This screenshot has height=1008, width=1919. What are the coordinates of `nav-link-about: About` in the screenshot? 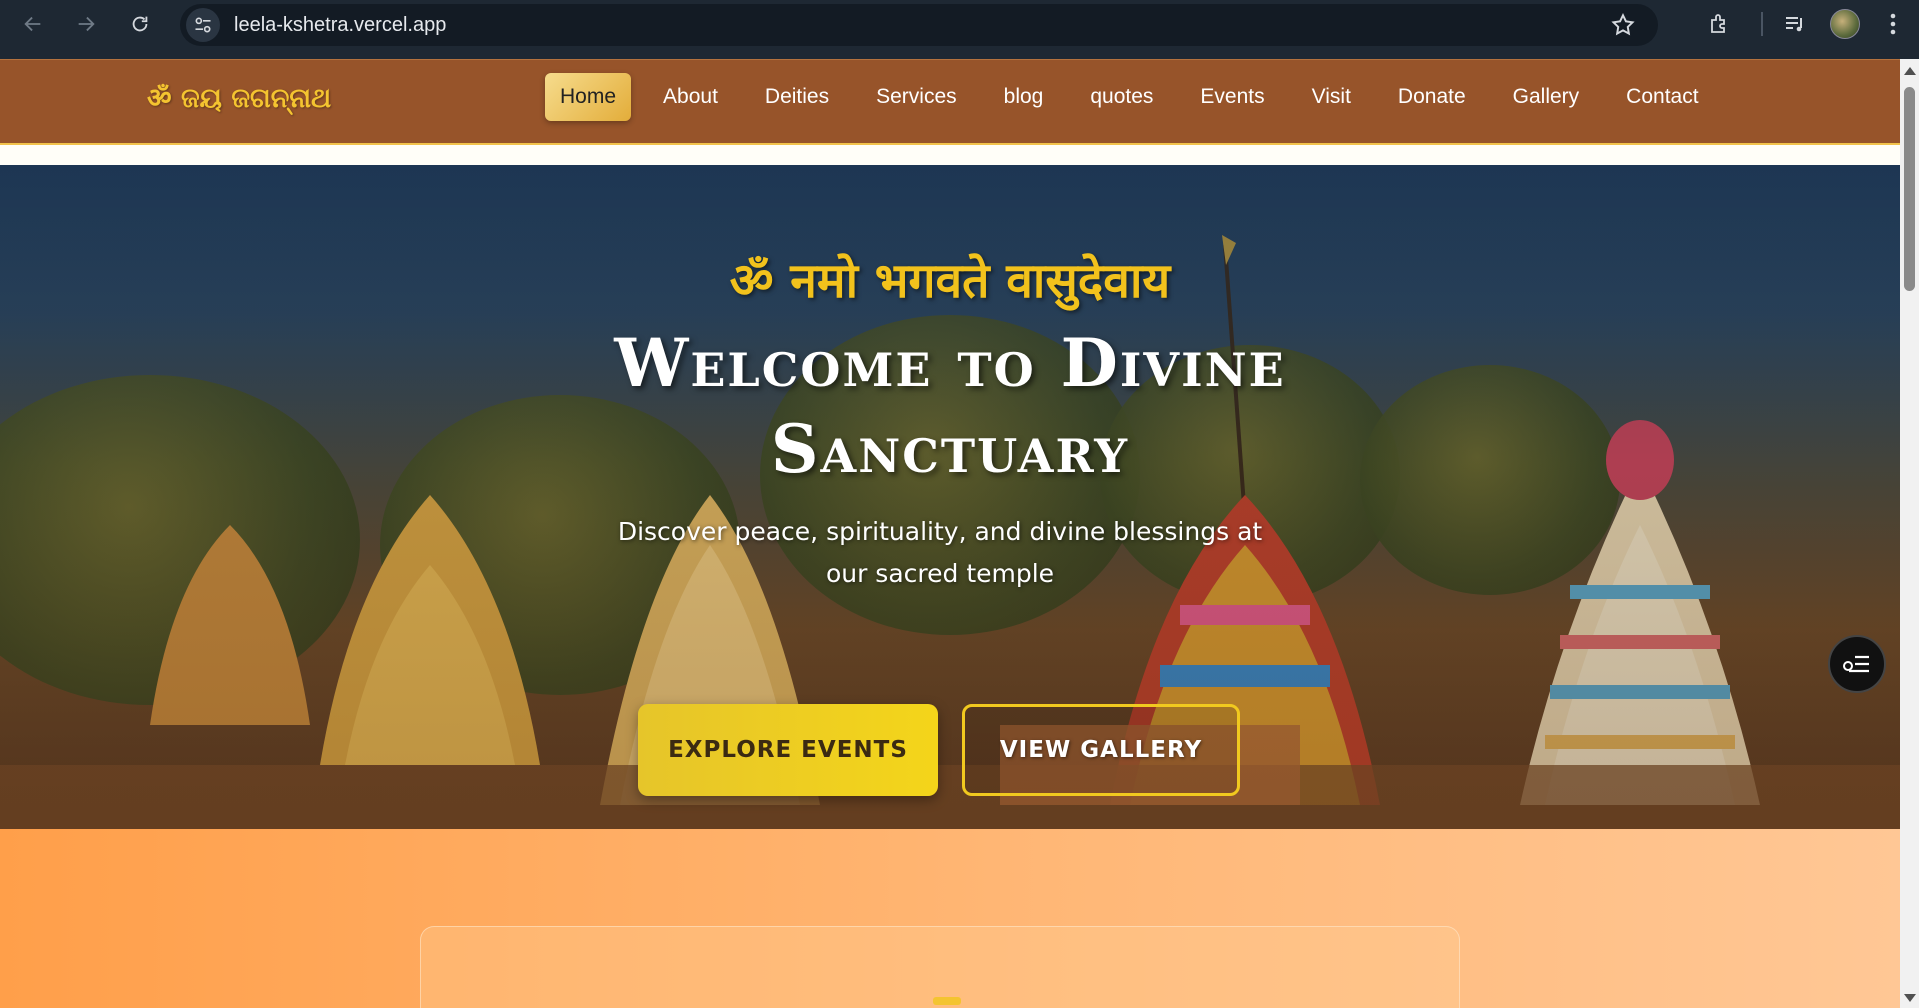 It's located at (690, 97).